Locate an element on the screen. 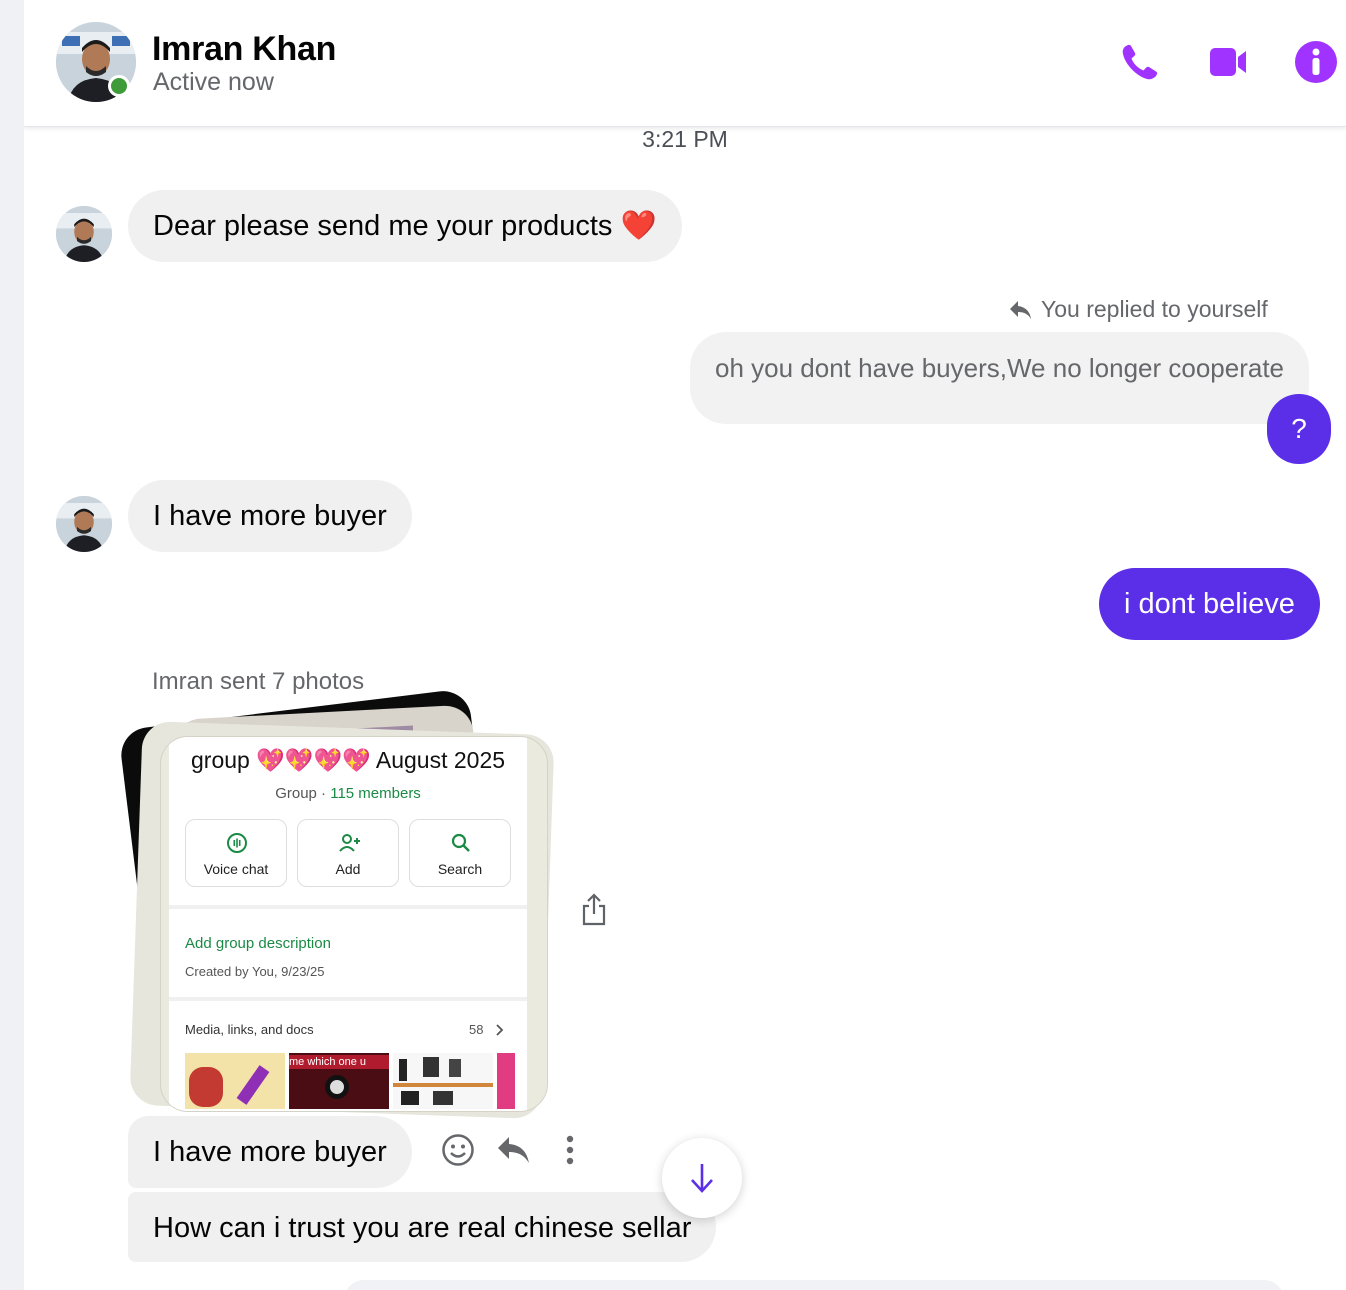 The width and height of the screenshot is (1346, 1290). media-thumbnails: me which one u is located at coordinates (350, 1081).